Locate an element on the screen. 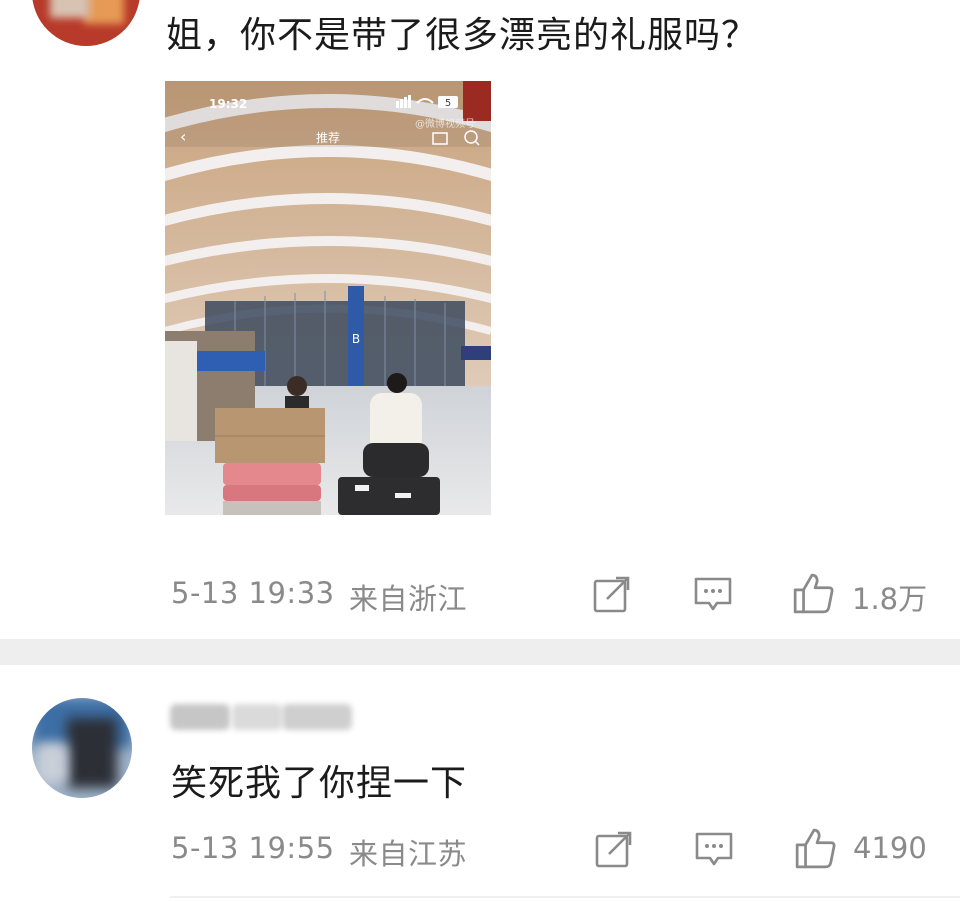  username is located at coordinates (265, 717).